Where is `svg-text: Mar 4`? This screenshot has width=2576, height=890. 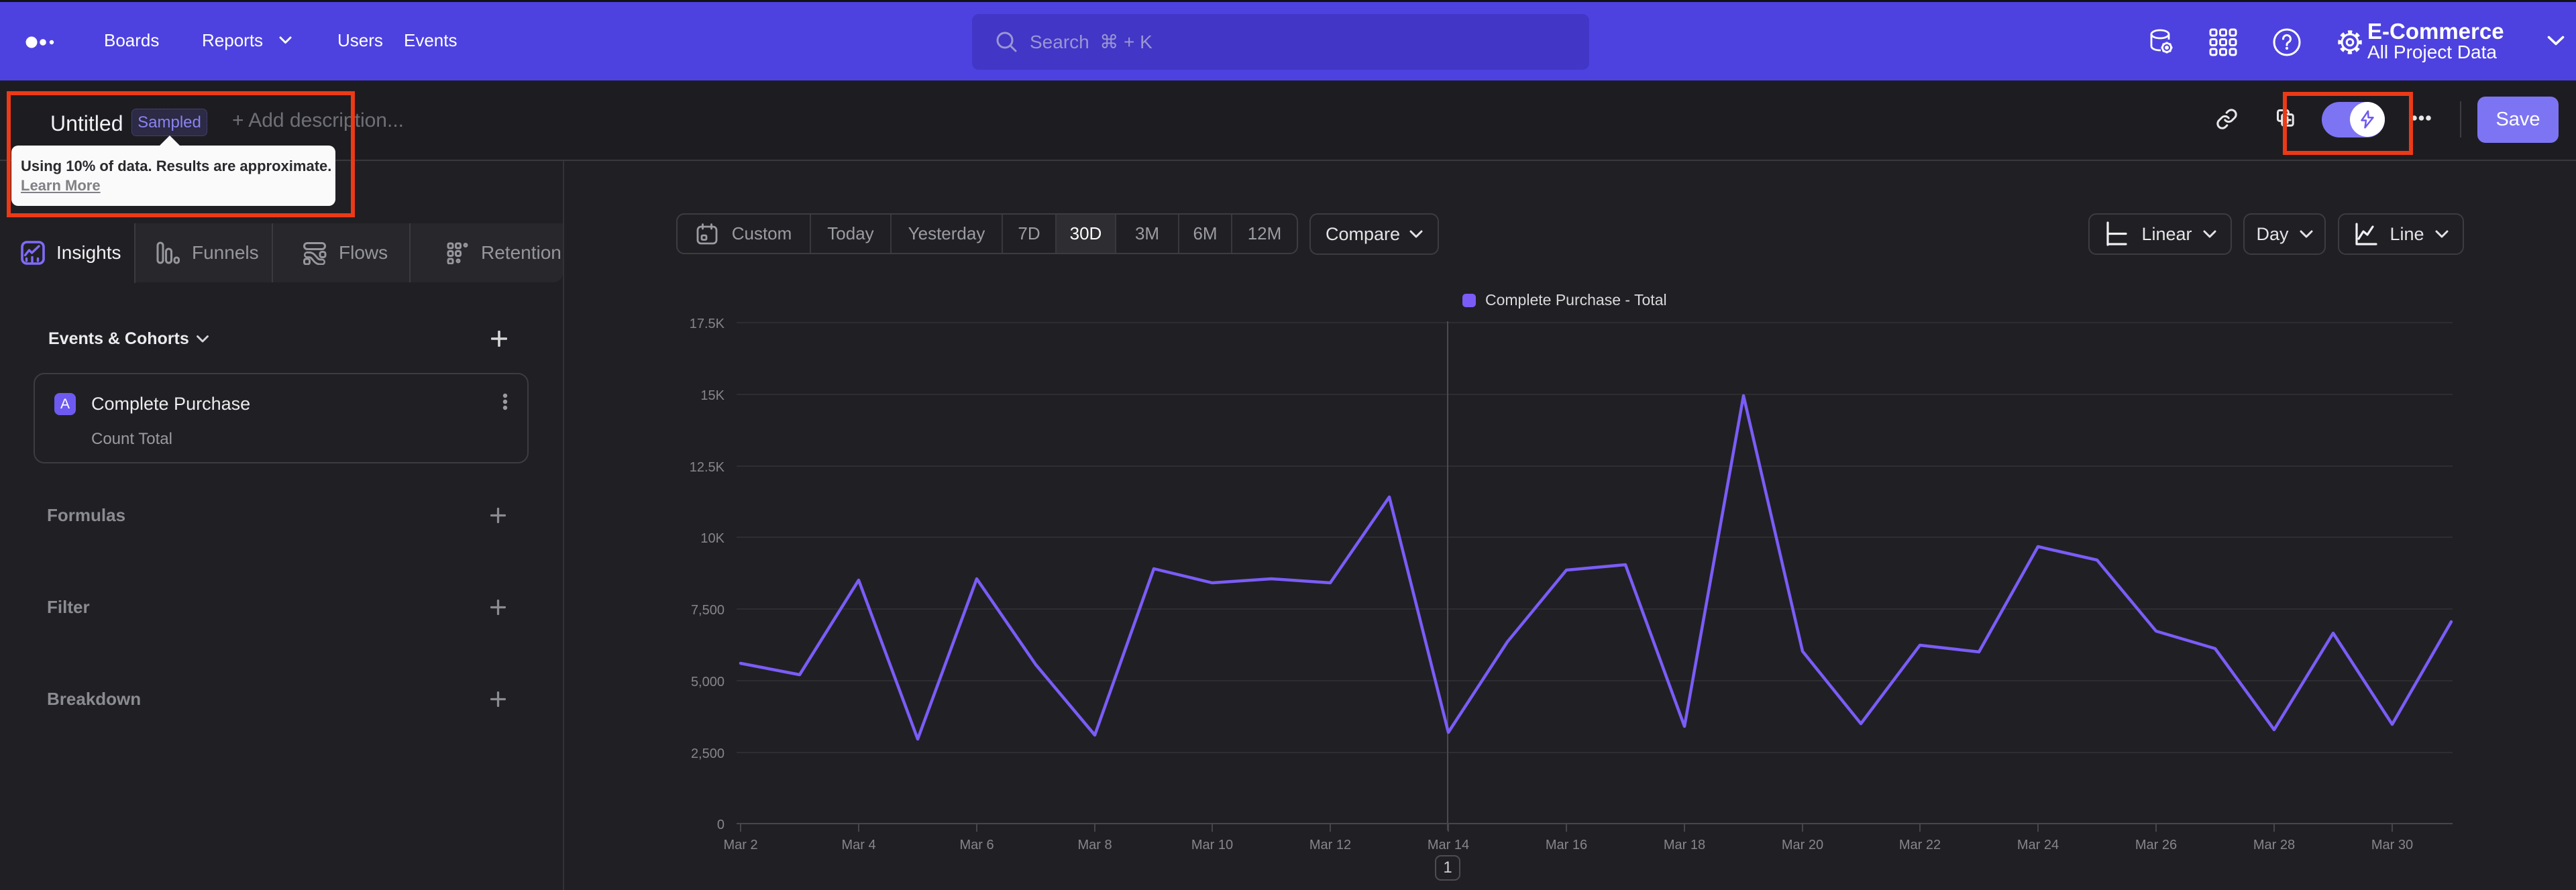 svg-text: Mar 4 is located at coordinates (858, 845).